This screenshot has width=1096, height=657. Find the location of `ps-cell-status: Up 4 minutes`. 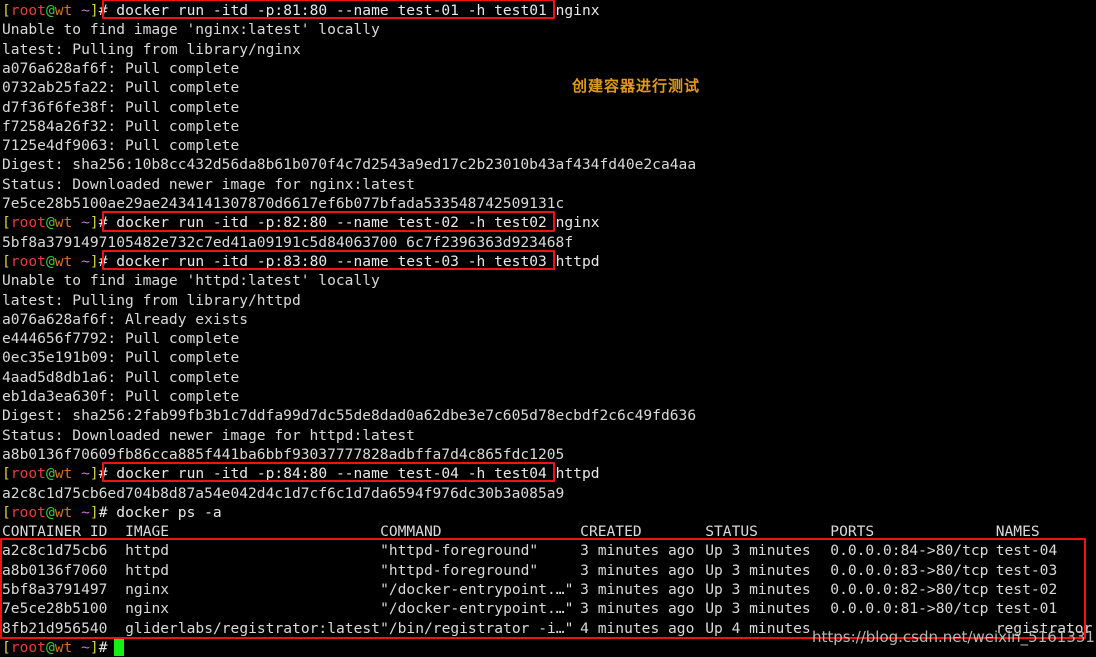

ps-cell-status: Up 4 minutes is located at coordinates (758, 628).